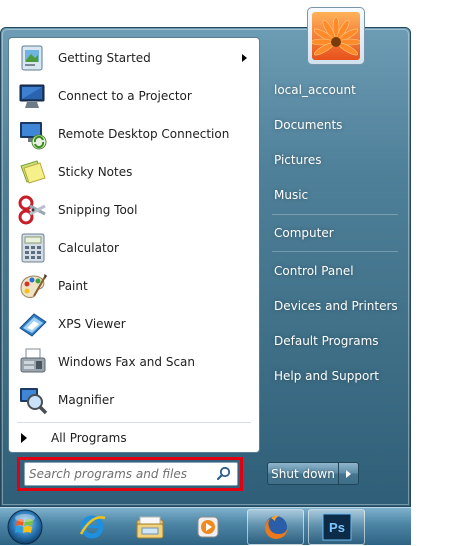  Describe the element at coordinates (134, 286) in the screenshot. I see `program-item-paint: Paint` at that location.